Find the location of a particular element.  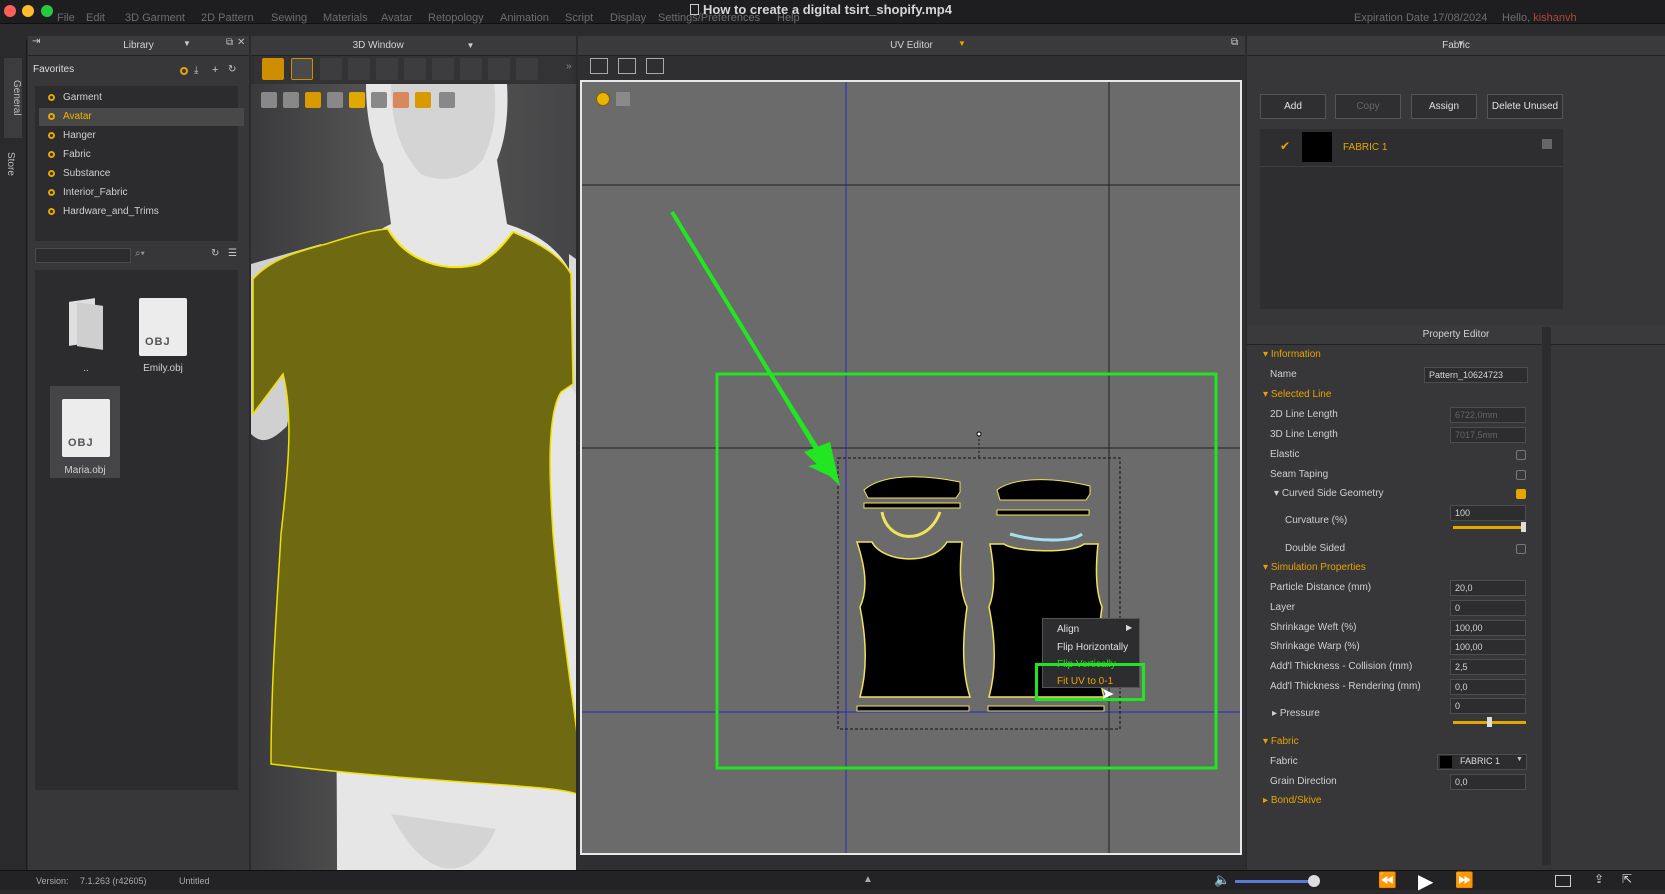

fav-item-hardware: Hardware_and_Trims is located at coordinates (141, 212).